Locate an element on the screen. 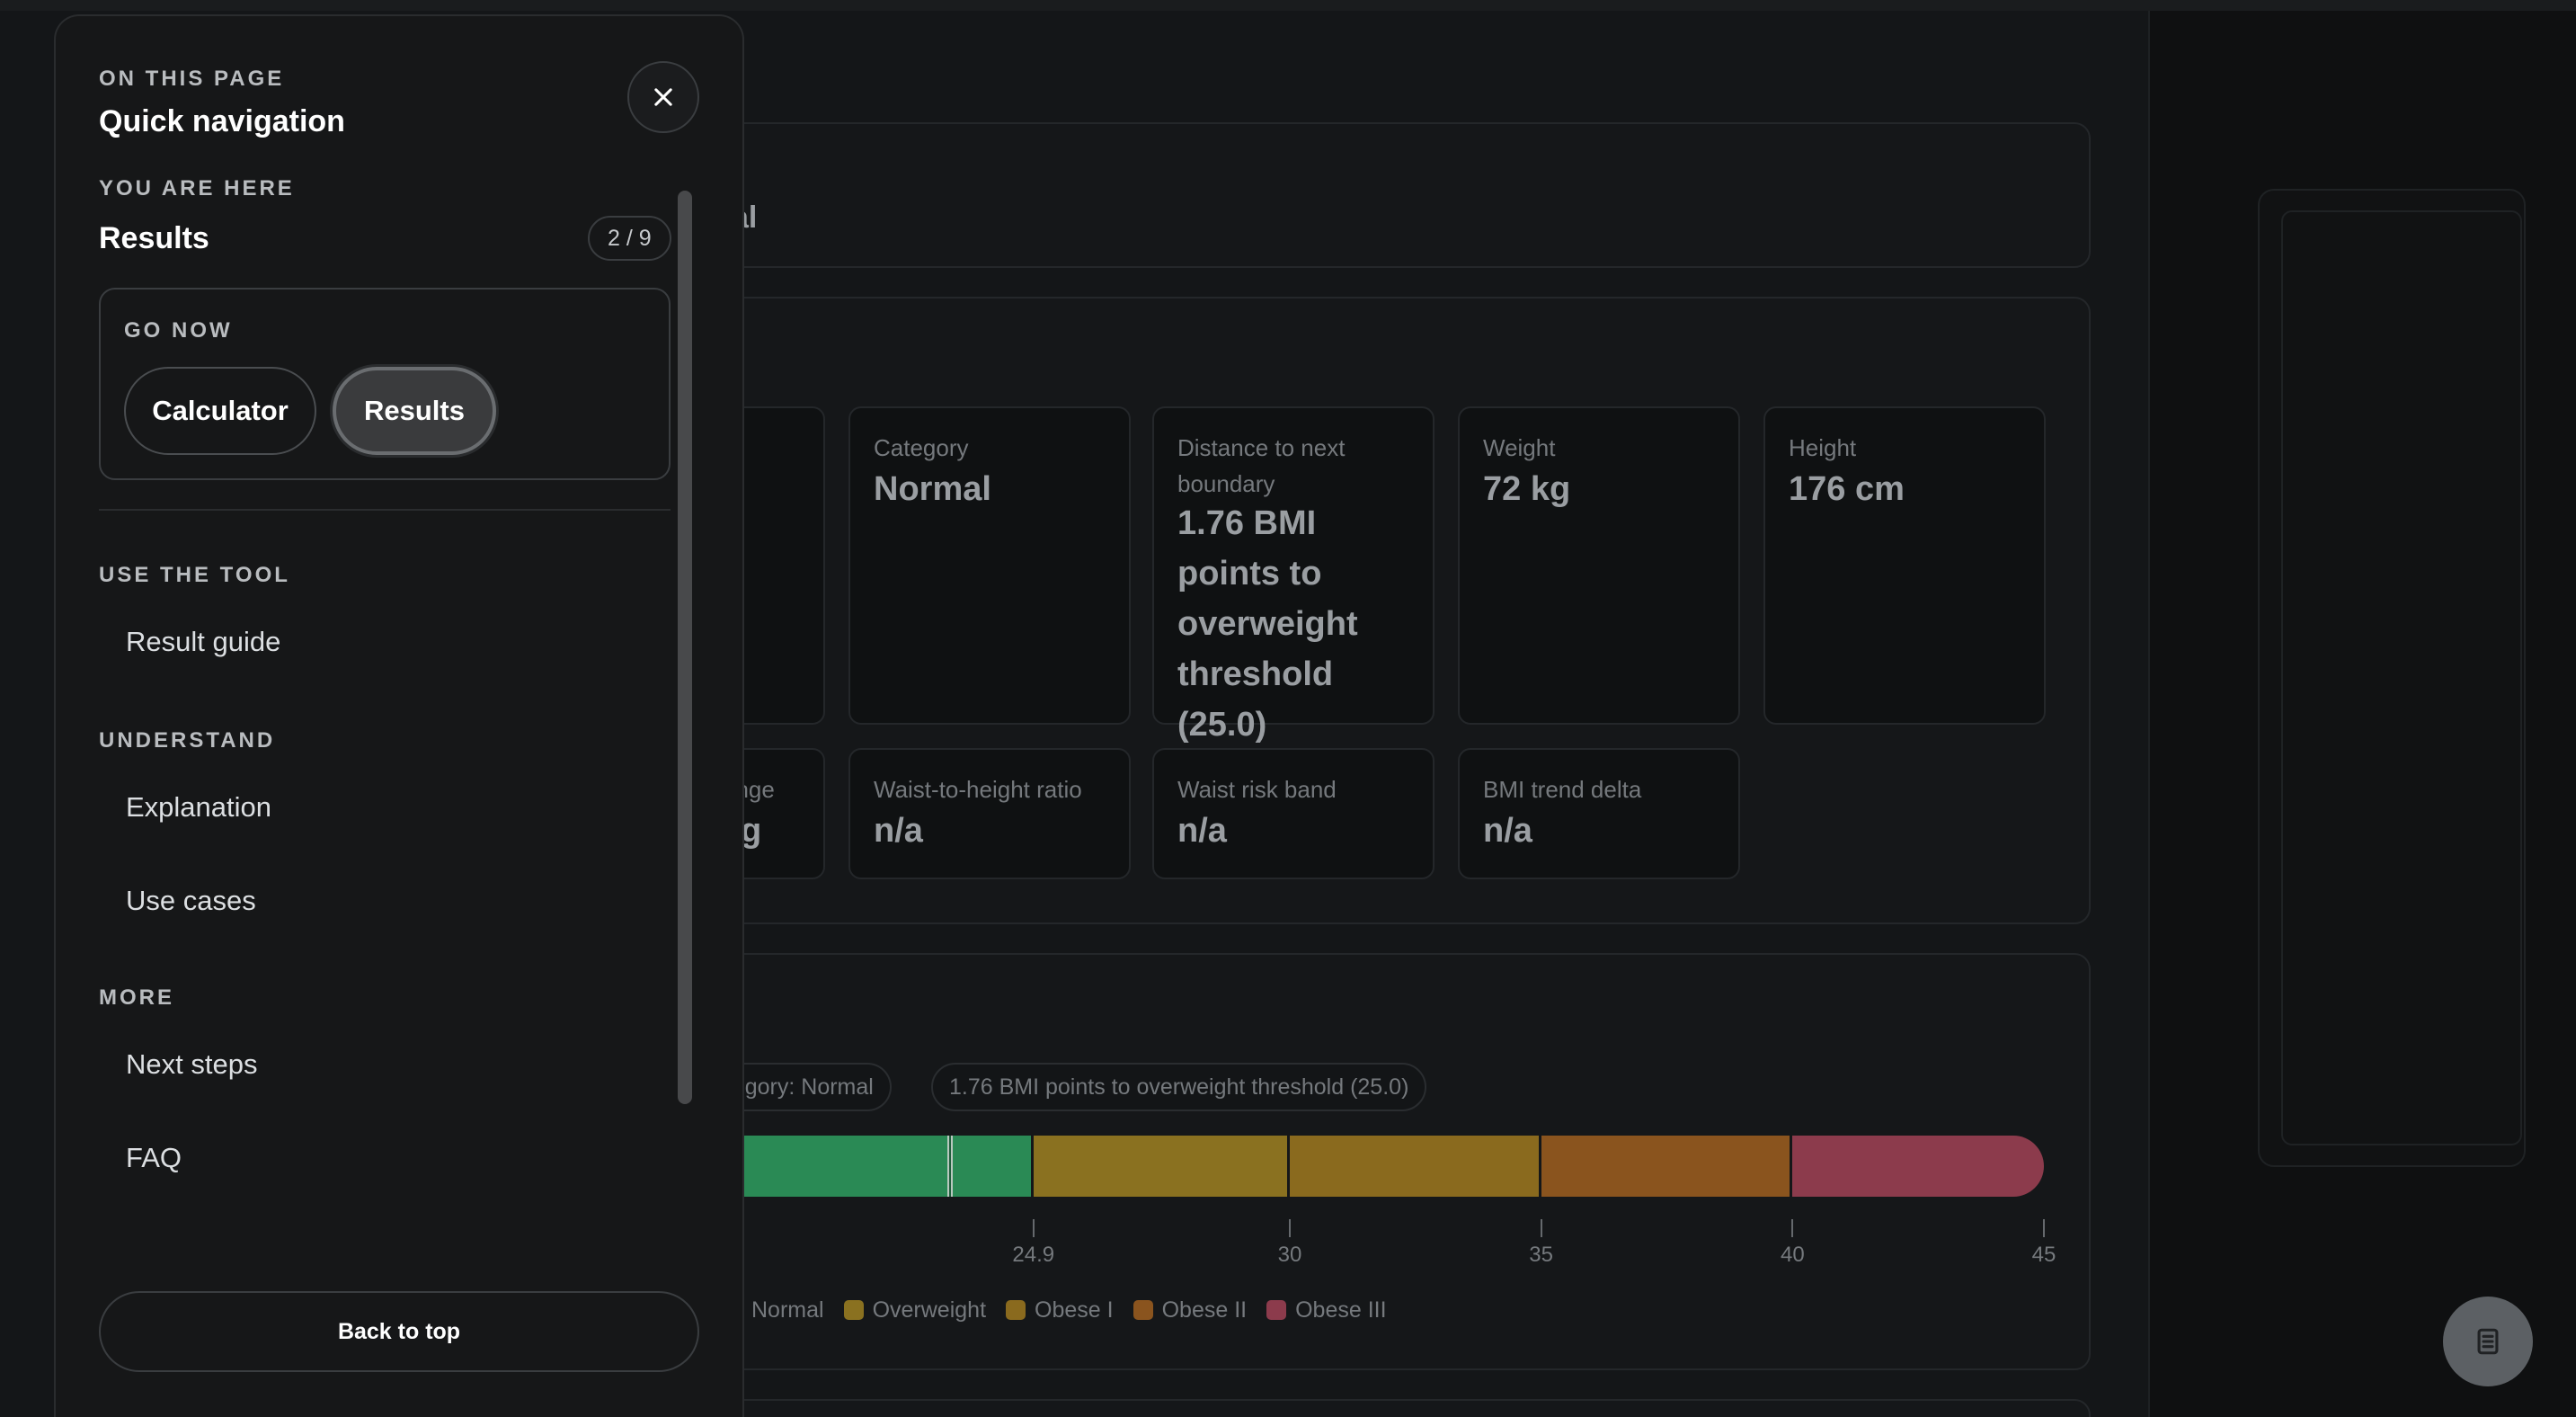  stat-value: 72 kg is located at coordinates (1527, 489).